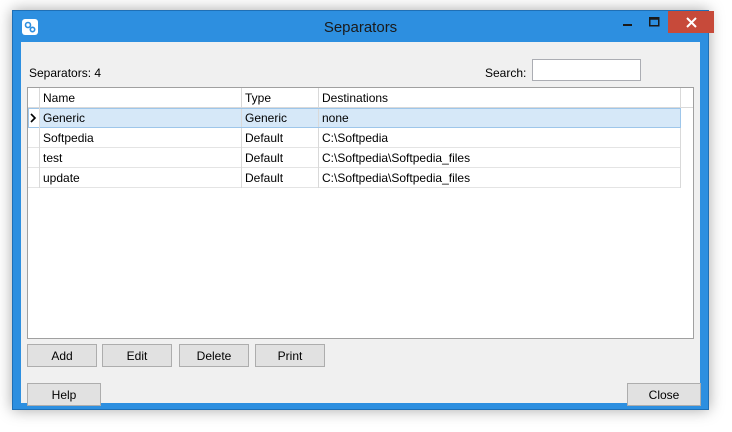 Image resolution: width=732 pixels, height=432 pixels. I want to click on edit-button: Edit, so click(137, 355).